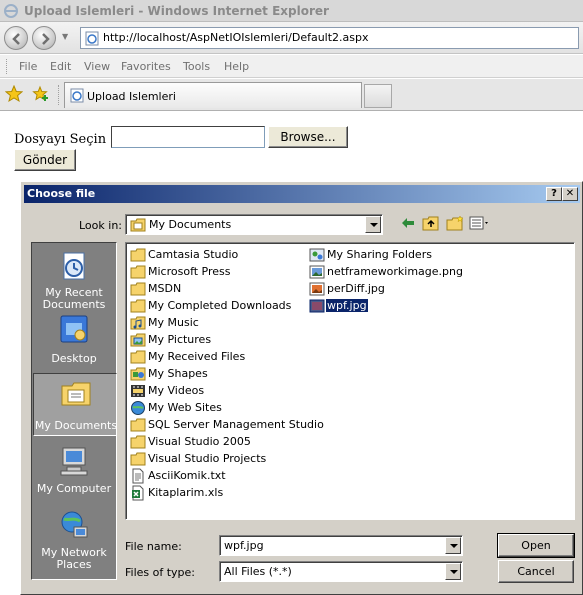 This screenshot has height=595, width=583. Describe the element at coordinates (138, 493) in the screenshot. I see `excel-file-icon` at that location.